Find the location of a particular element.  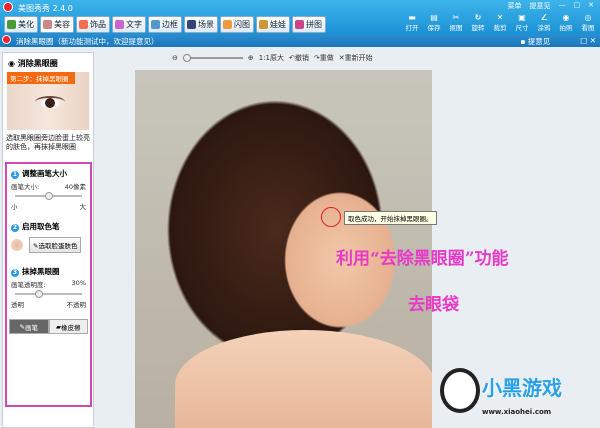

brush-mode-button: ✎ 画笔 is located at coordinates (29, 326).